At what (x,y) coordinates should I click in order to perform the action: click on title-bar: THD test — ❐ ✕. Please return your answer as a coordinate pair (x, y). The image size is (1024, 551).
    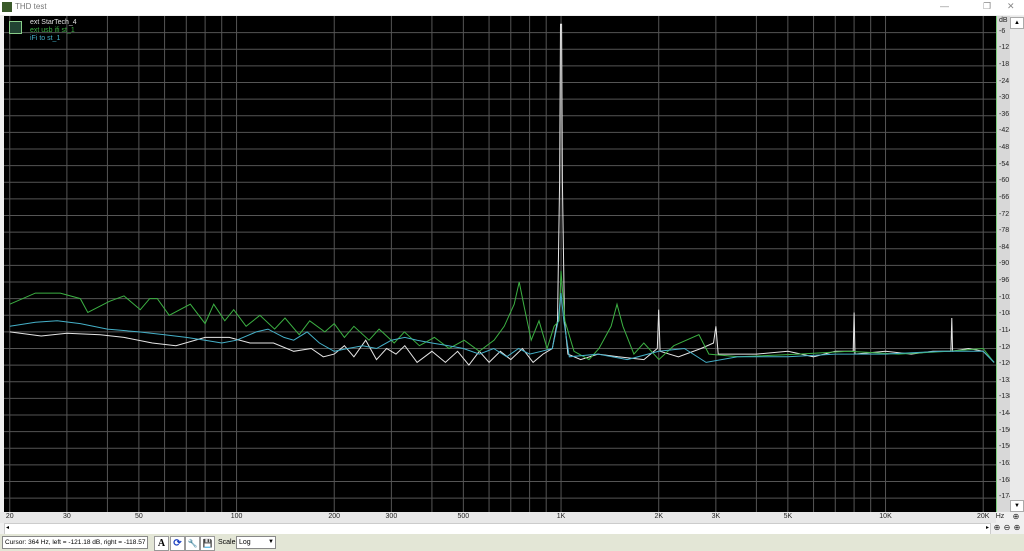
    Looking at the image, I should click on (512, 7).